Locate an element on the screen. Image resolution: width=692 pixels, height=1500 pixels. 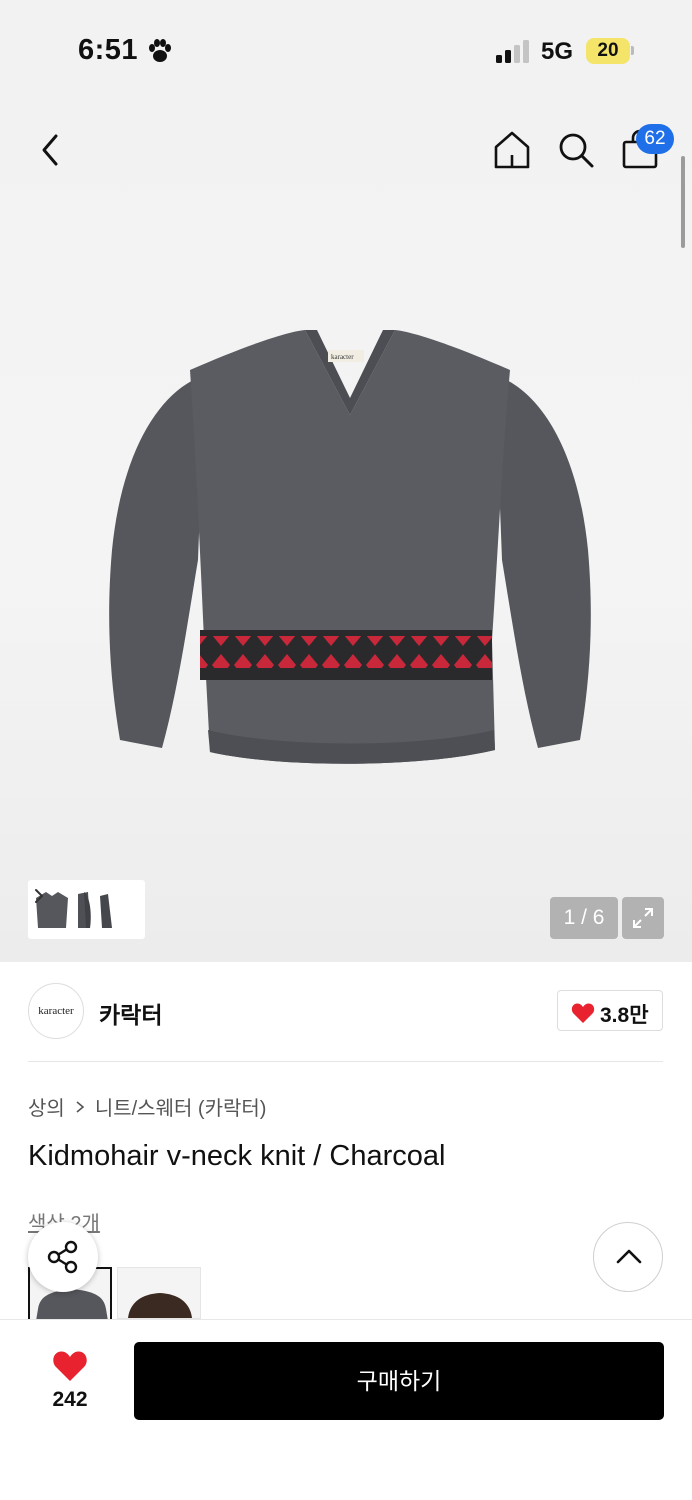
breadcrumb-category: 상의 is located at coordinates (46, 1106).